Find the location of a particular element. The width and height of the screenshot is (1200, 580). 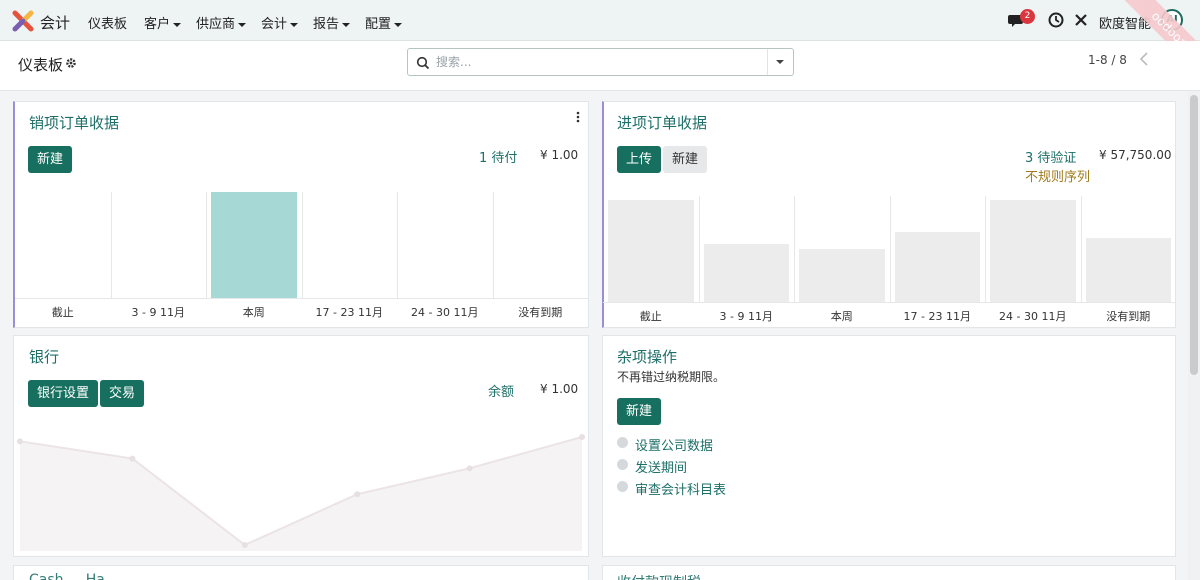

pager-value: 1-8 / 8 is located at coordinates (1107, 60).